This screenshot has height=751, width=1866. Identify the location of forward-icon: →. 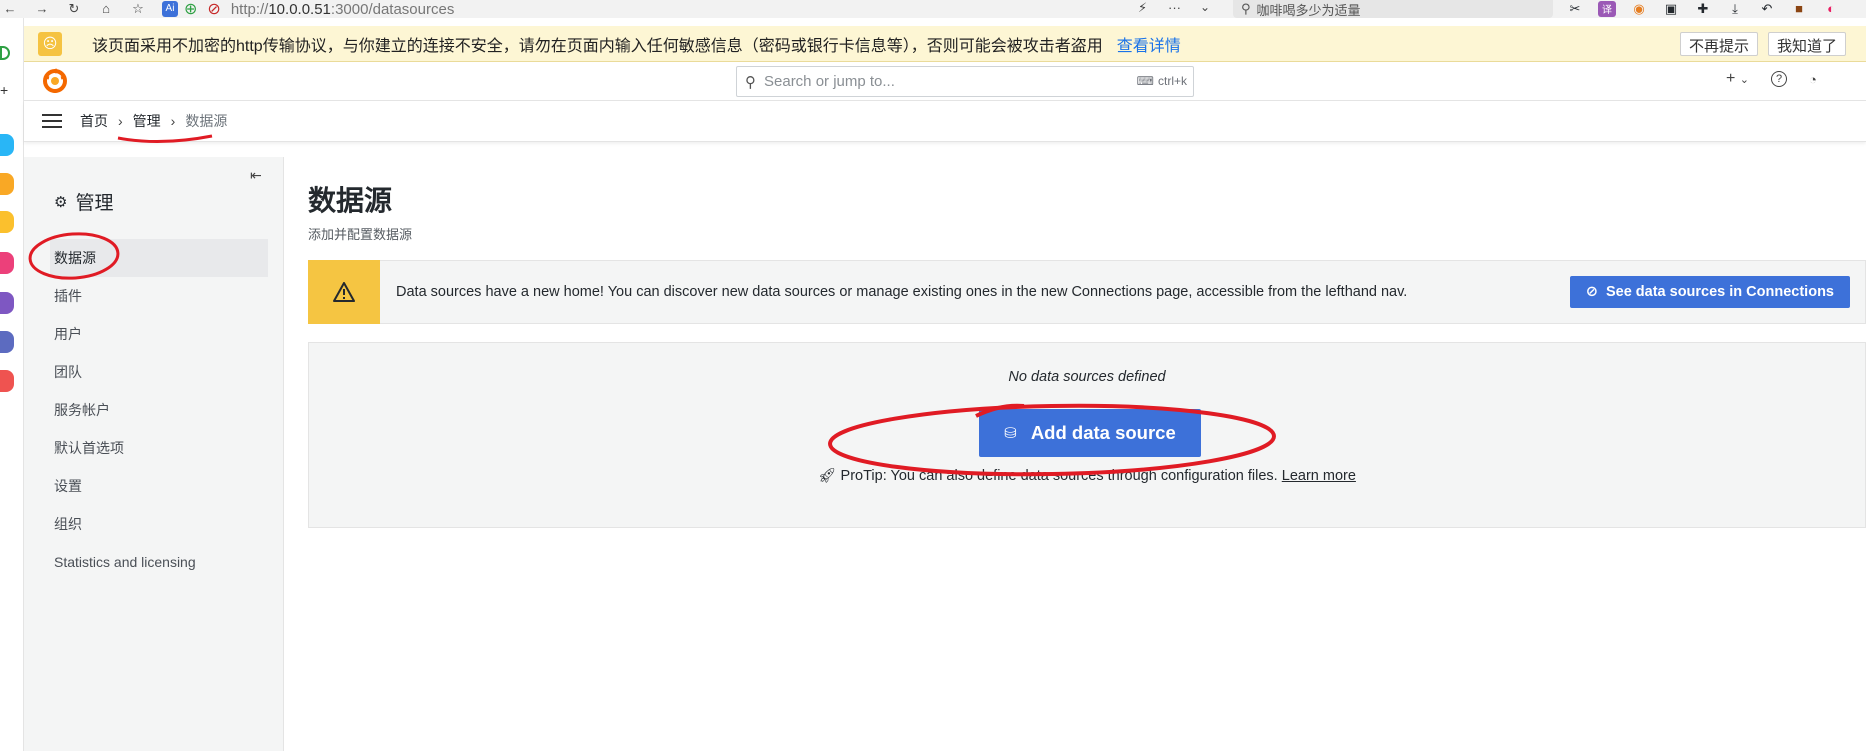
(42, 9).